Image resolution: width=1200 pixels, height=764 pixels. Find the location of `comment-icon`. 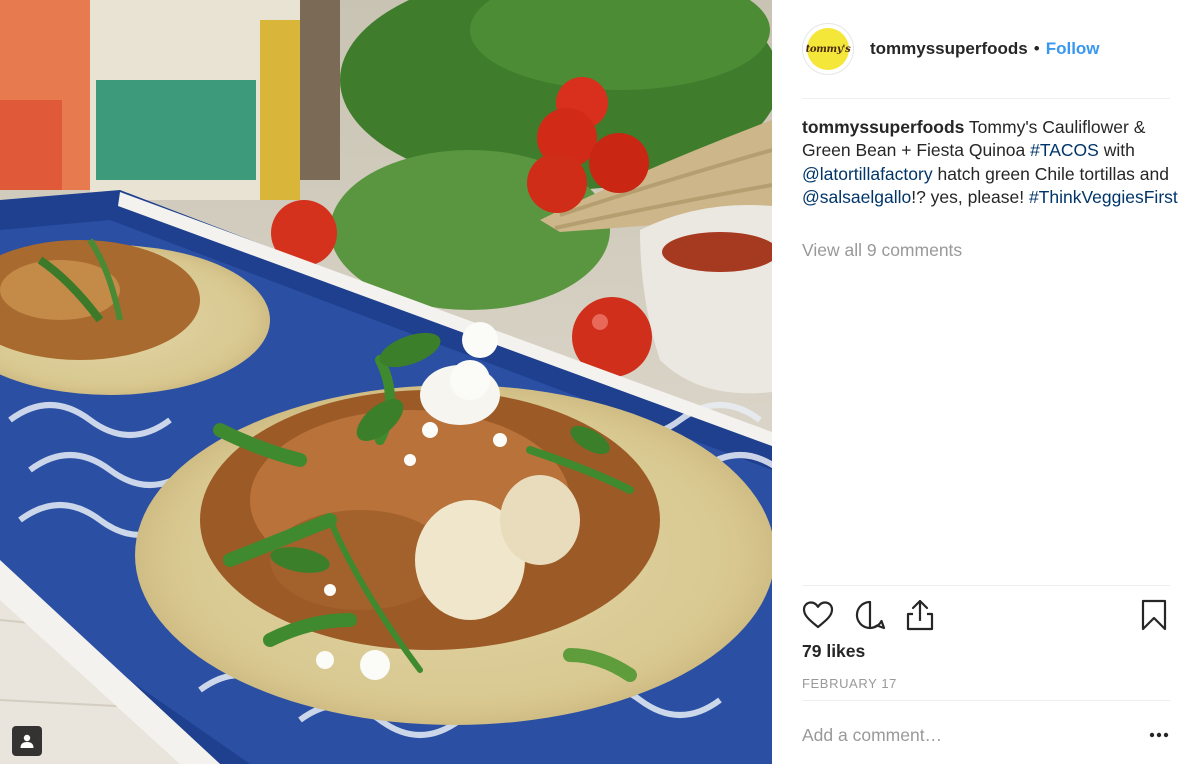

comment-icon is located at coordinates (870, 615).